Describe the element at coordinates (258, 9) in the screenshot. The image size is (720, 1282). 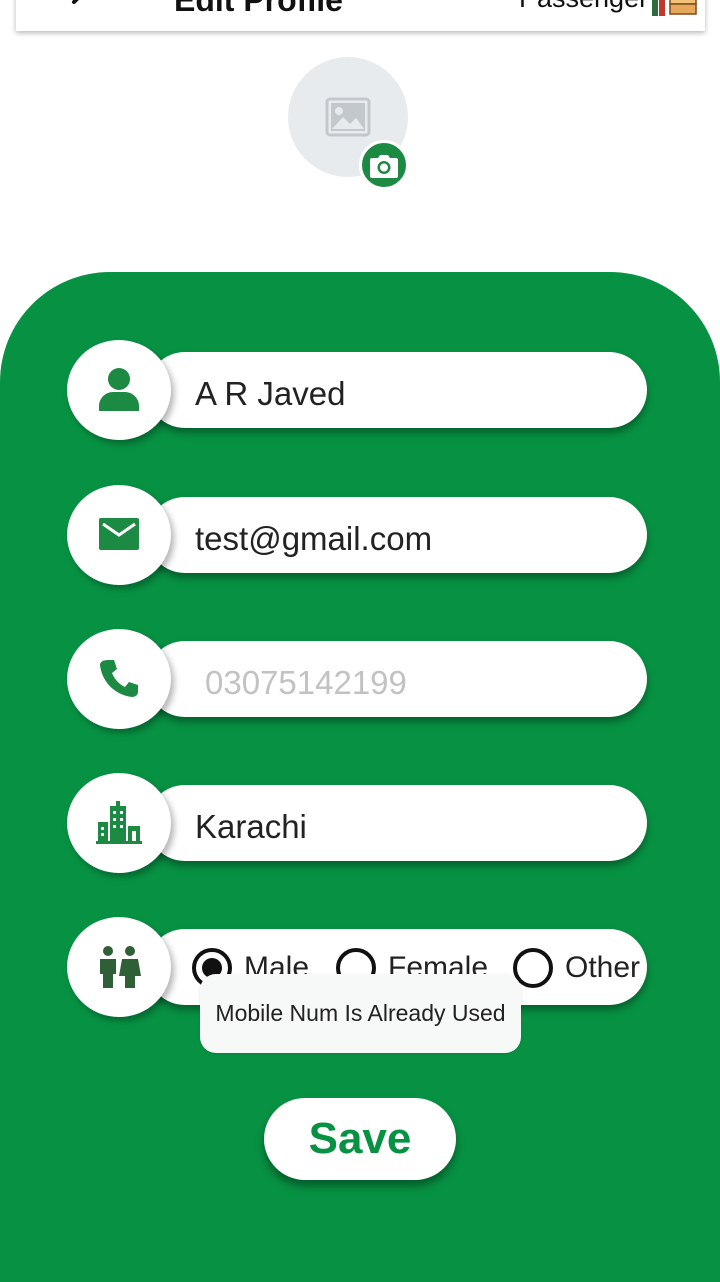
I see `page-title: Edit Profile` at that location.